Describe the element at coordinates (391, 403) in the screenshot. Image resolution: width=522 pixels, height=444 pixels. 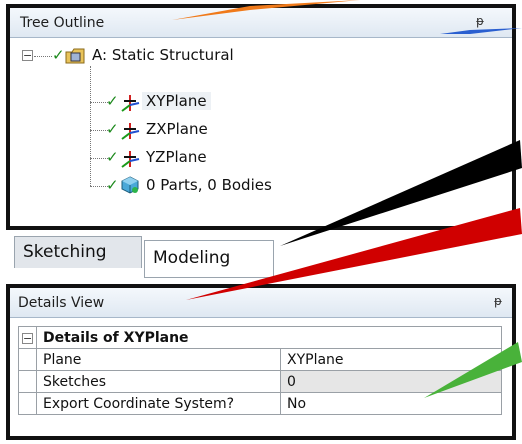
I see `property-value: No` at that location.